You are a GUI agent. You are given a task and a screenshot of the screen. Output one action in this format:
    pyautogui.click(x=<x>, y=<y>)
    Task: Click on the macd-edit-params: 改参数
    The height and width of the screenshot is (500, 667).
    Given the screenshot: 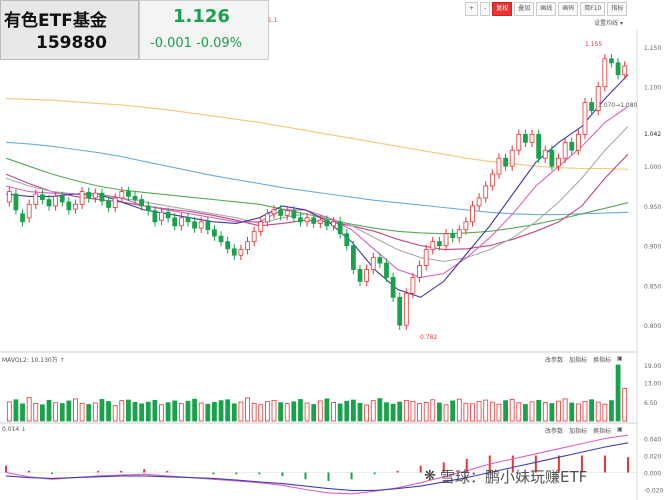 What is the action you would take?
    pyautogui.click(x=554, y=430)
    